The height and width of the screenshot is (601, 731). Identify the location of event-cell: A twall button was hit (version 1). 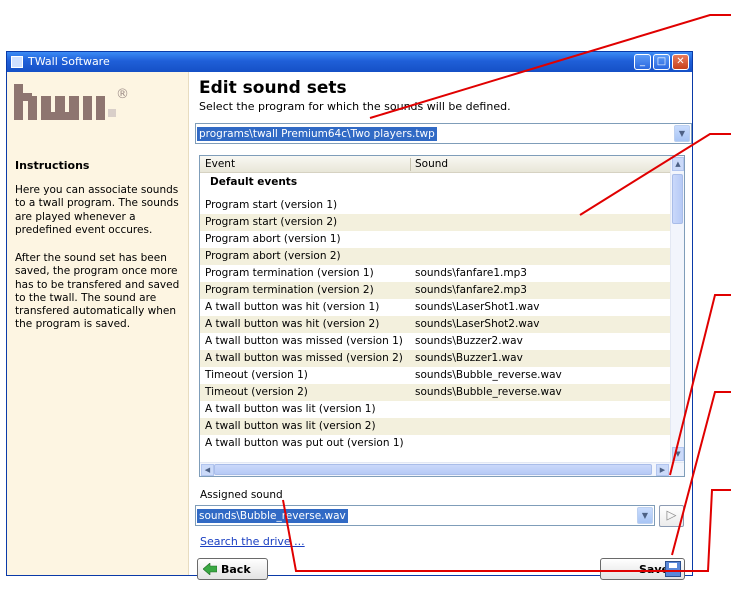
(292, 307).